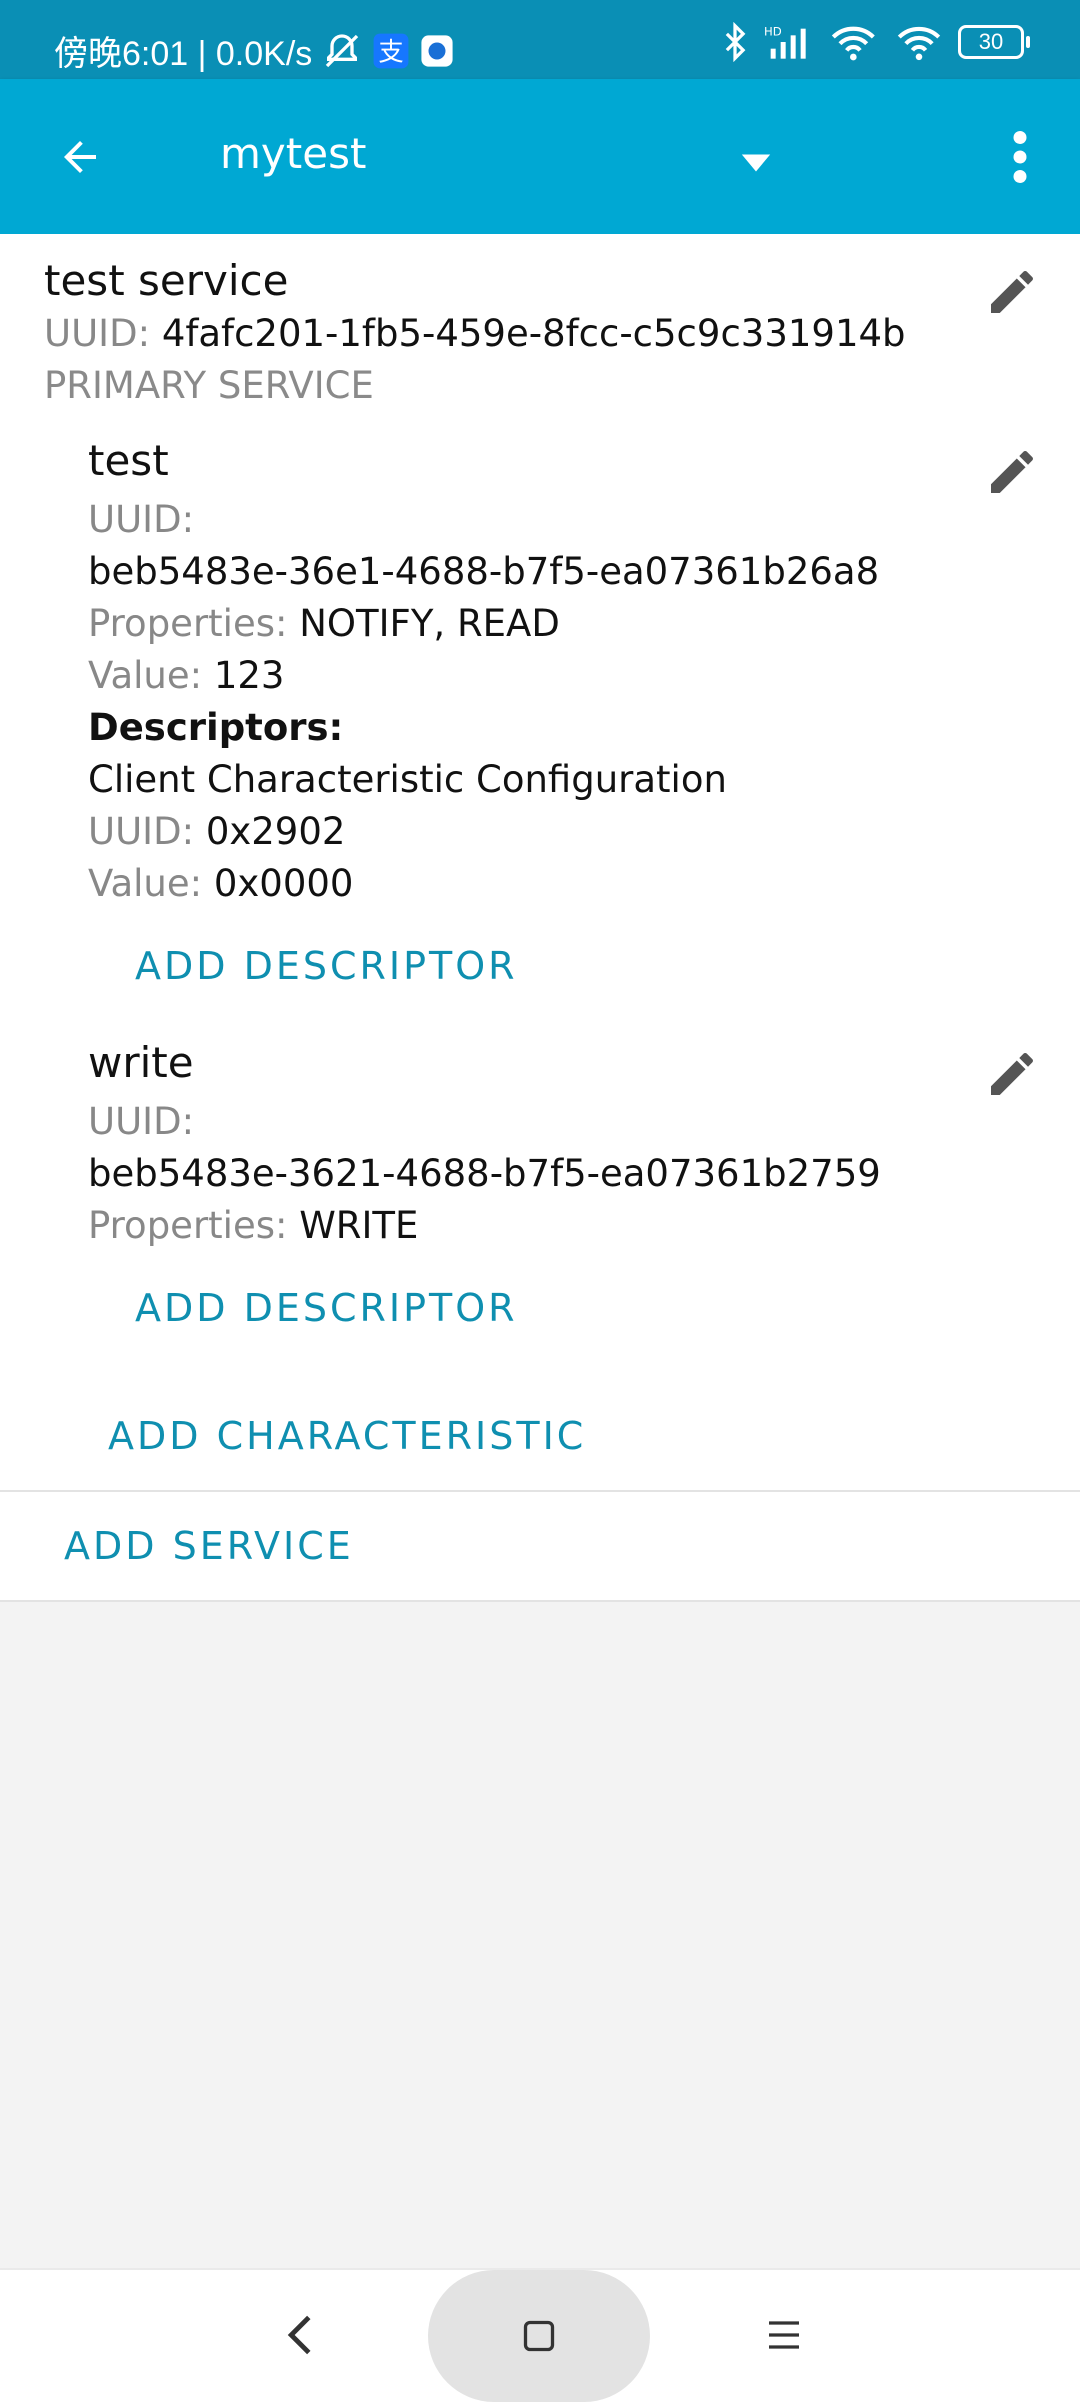  I want to click on svg-text: HD, so click(773, 31).